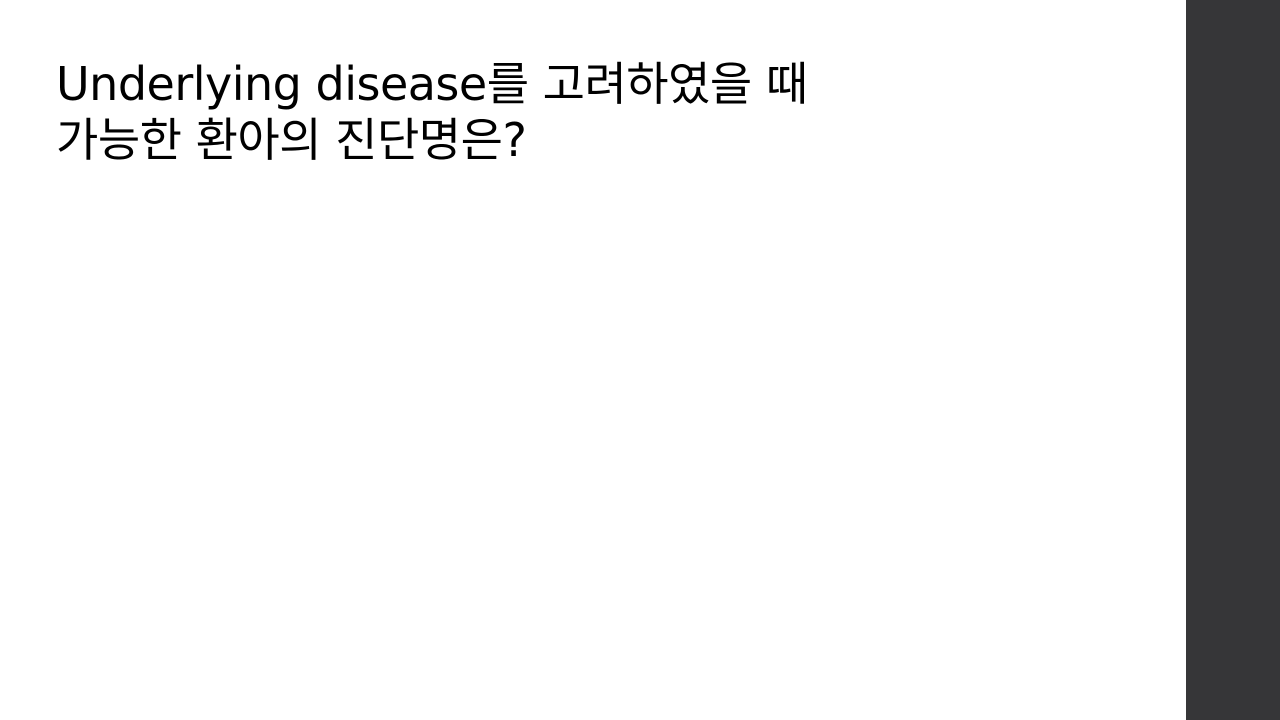 The width and height of the screenshot is (1280, 720). What do you see at coordinates (1233, 360) in the screenshot?
I see `side-accent-bar` at bounding box center [1233, 360].